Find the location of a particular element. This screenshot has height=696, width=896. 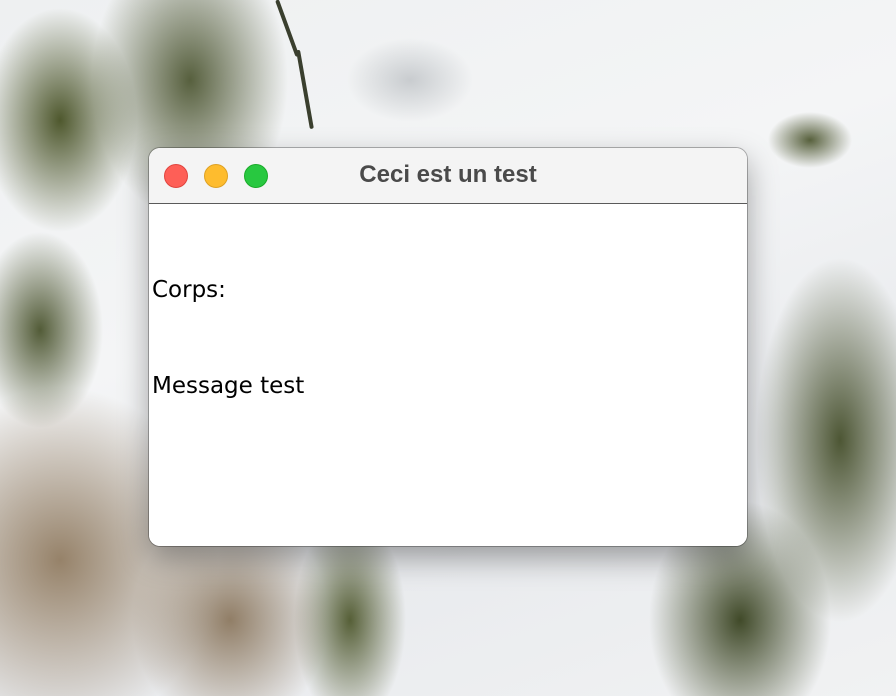

message-line: Message test is located at coordinates (228, 386).